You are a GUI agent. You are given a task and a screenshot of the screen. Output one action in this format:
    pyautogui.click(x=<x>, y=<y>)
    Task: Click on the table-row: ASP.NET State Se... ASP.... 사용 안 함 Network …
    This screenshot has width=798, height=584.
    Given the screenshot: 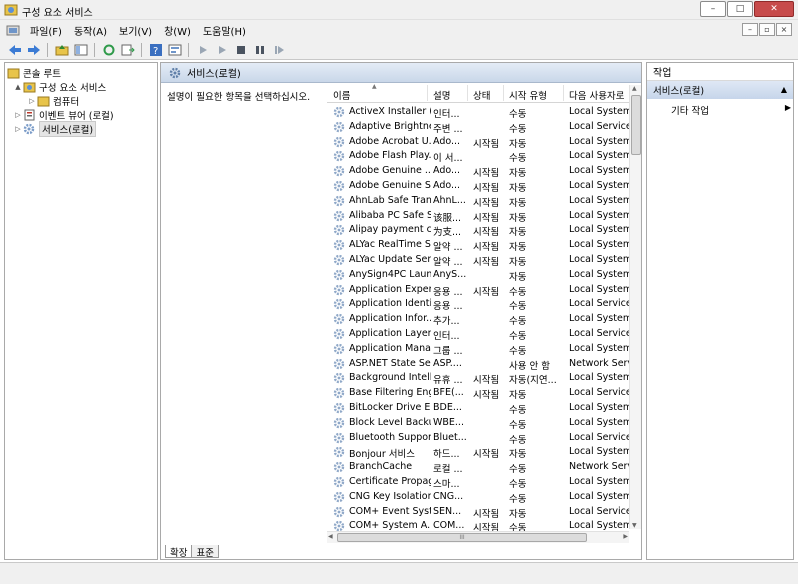 What is the action you would take?
    pyautogui.click(x=479, y=364)
    